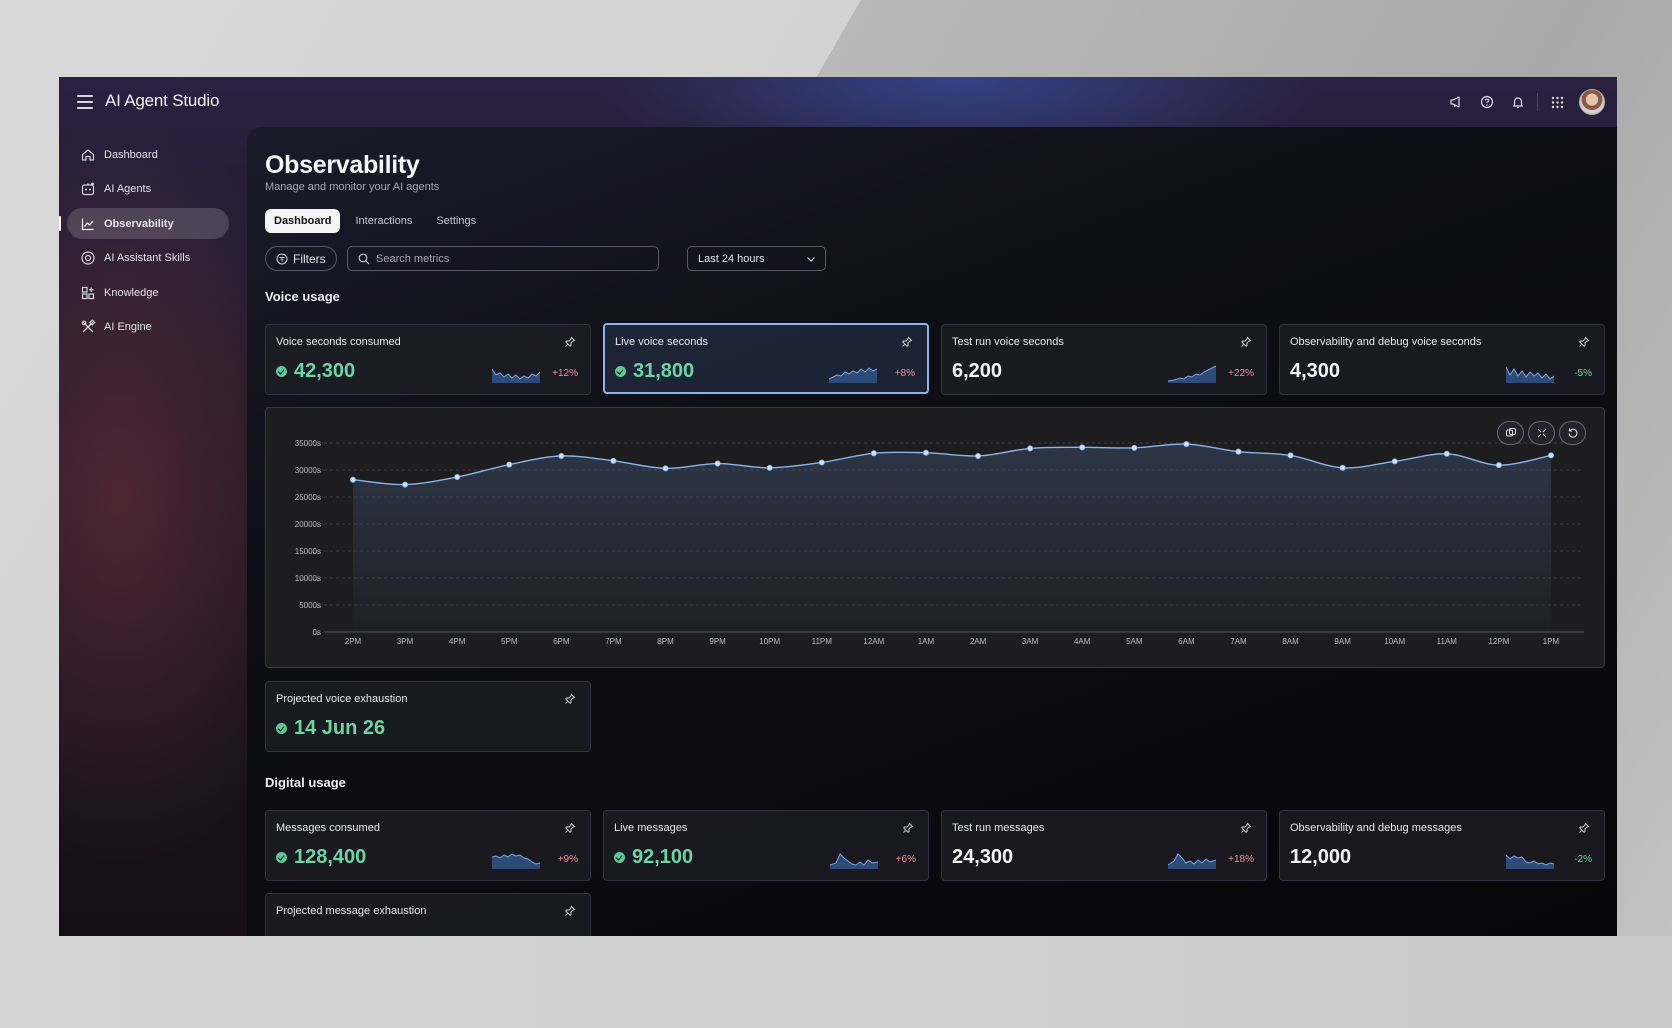 This screenshot has width=1672, height=1028. What do you see at coordinates (717, 641) in the screenshot?
I see `x-tick-label: 9PM` at bounding box center [717, 641].